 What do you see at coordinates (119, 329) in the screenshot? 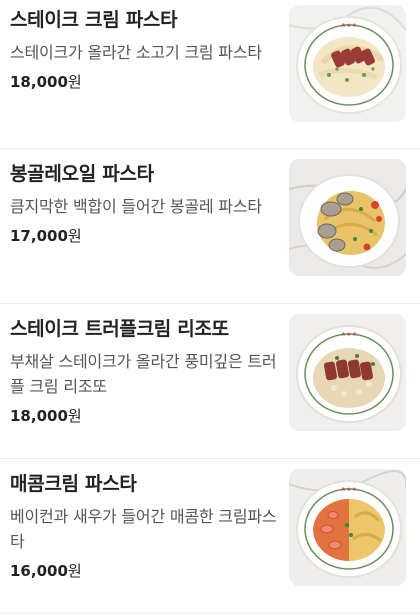
I see `menu-item-name: 스테이크 트러플크림 리조또` at bounding box center [119, 329].